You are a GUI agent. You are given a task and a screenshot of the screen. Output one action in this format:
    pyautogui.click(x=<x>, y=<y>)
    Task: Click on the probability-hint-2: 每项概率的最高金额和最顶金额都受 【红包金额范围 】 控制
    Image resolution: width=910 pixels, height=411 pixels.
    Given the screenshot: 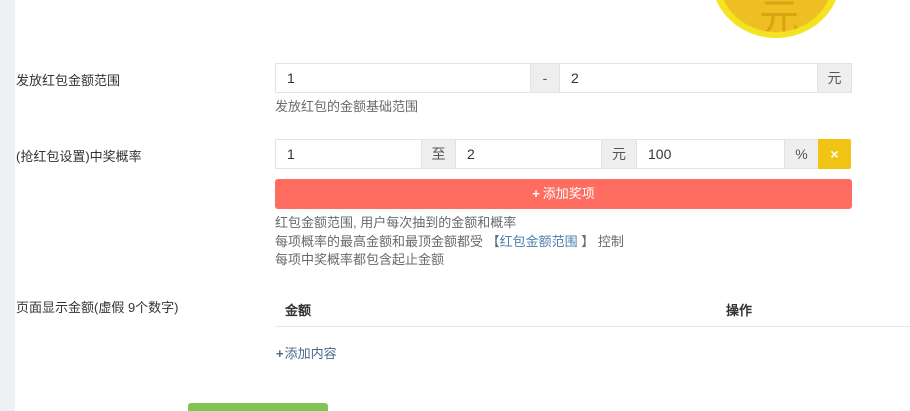 What is the action you would take?
    pyautogui.click(x=449, y=242)
    